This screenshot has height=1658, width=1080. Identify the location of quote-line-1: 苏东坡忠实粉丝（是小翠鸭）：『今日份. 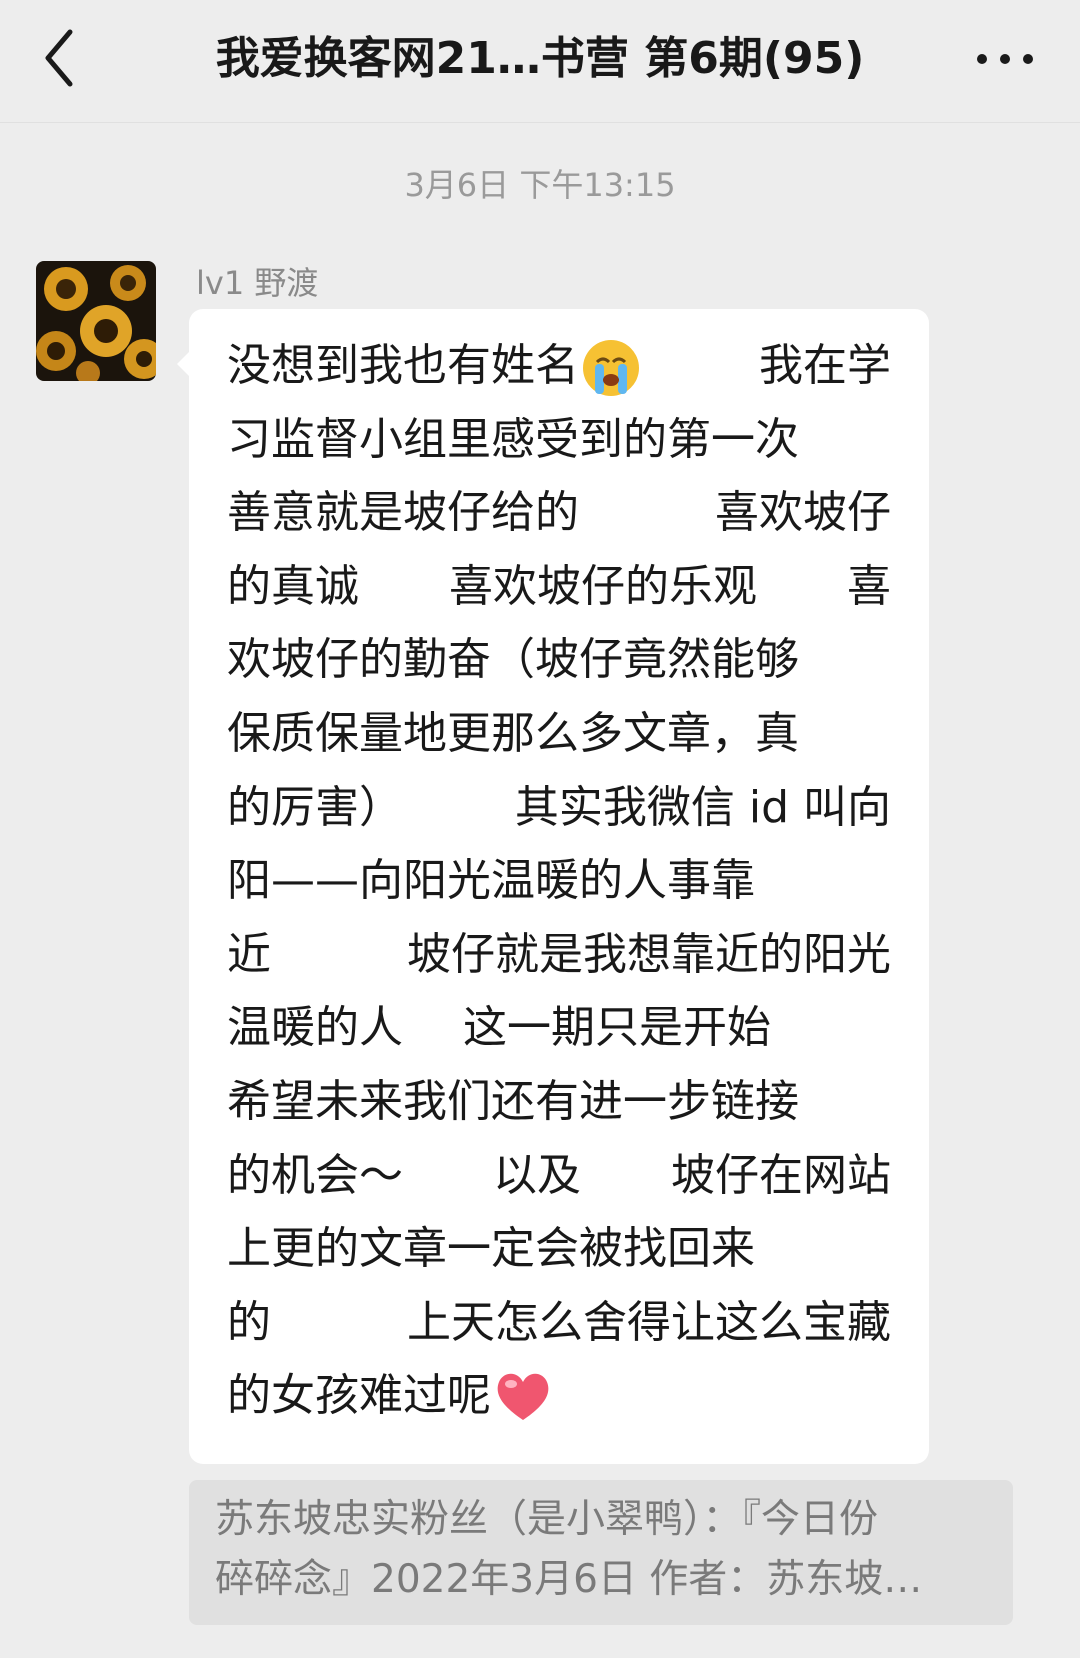
(547, 1519).